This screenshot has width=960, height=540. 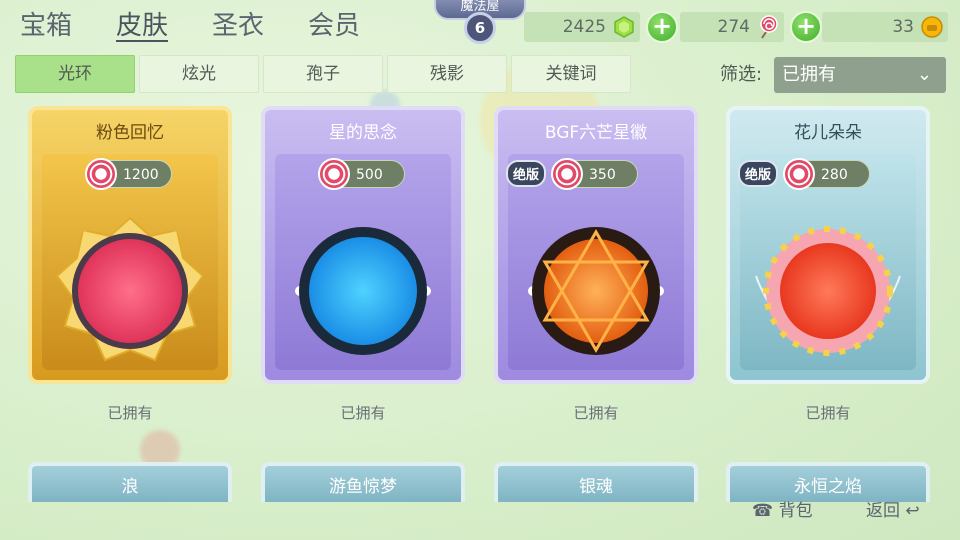 What do you see at coordinates (363, 487) in the screenshot?
I see `skin-title: 游鱼惊梦` at bounding box center [363, 487].